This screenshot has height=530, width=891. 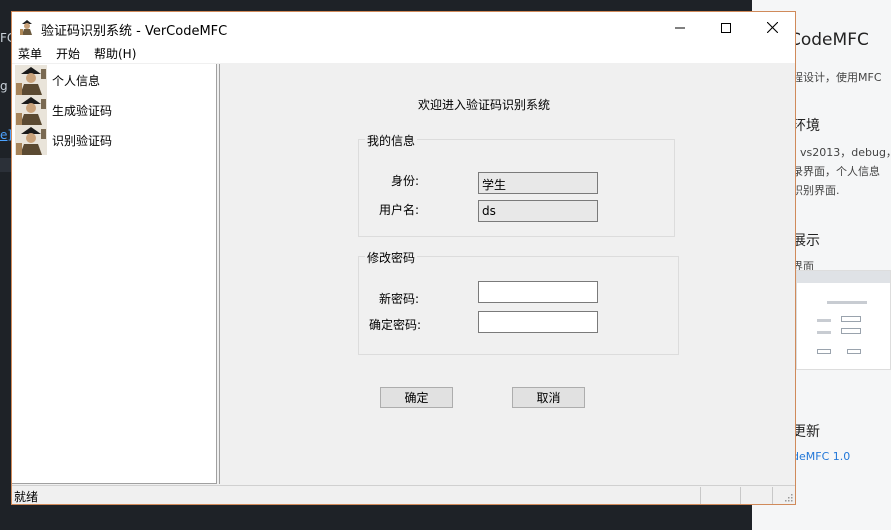 I want to click on readme-env-text-2: 录界面，个人信息, so click(x=836, y=171).